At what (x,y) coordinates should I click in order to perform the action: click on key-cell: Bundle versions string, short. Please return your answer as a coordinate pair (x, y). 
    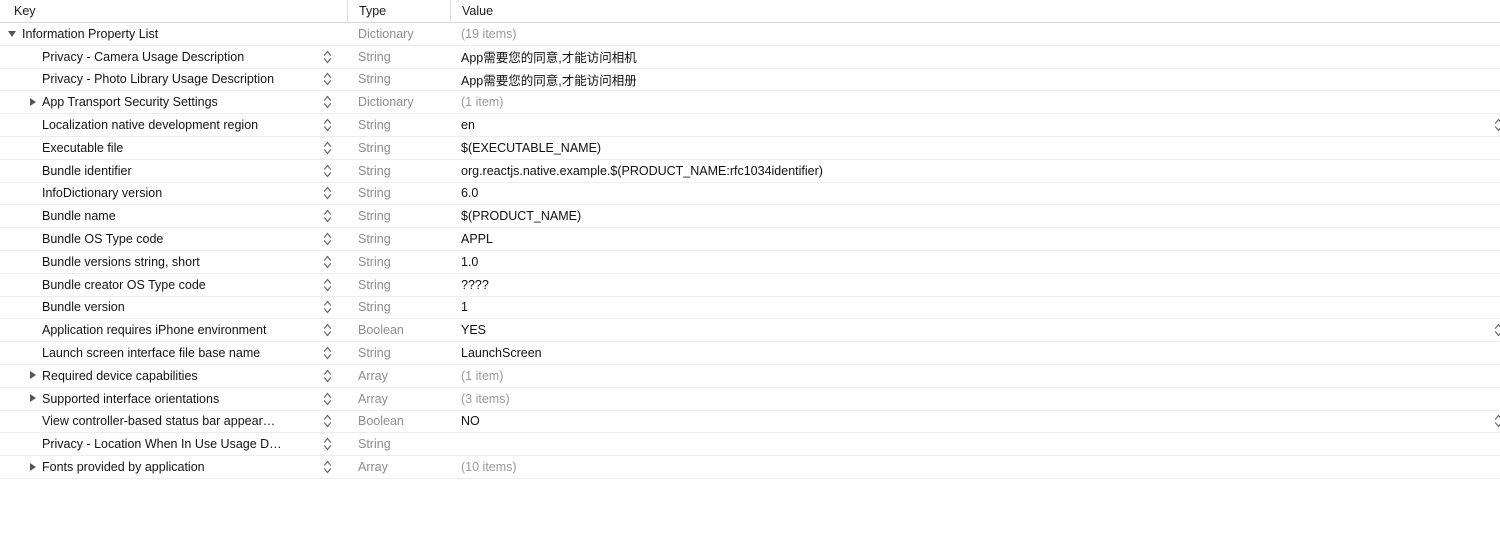
    Looking at the image, I should click on (173, 262).